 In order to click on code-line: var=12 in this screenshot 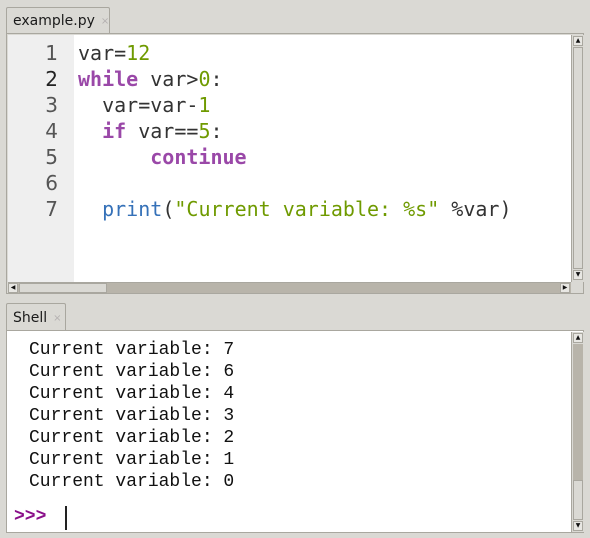, I will do `click(114, 53)`.